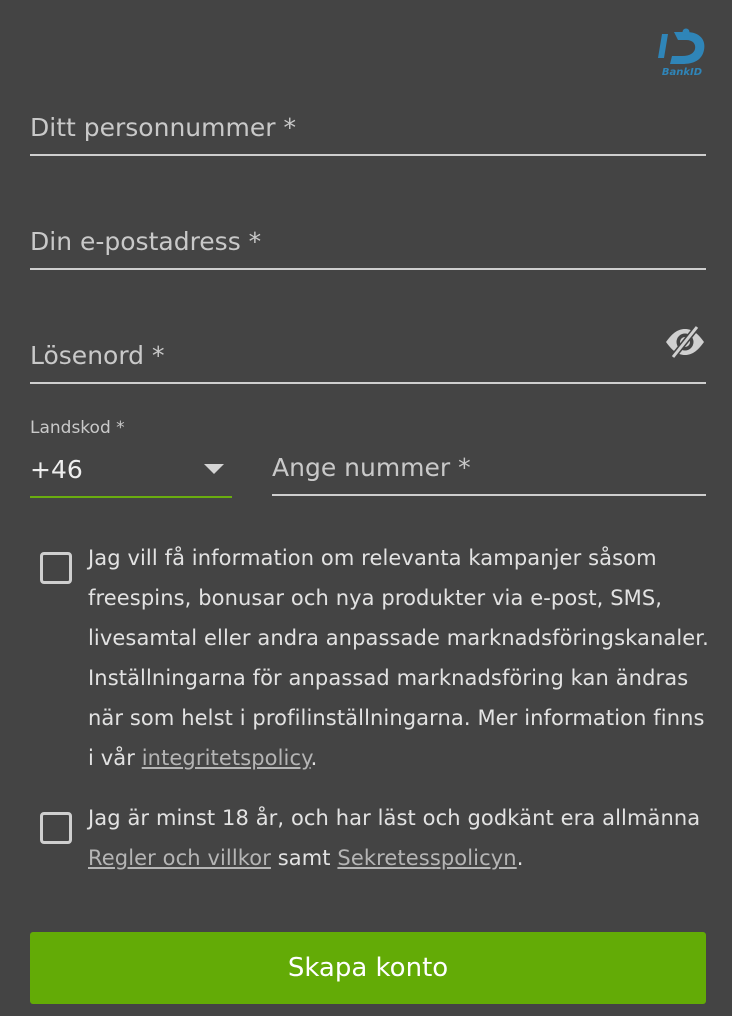 The image size is (732, 1016). What do you see at coordinates (368, 126) in the screenshot?
I see `personnummer-field: Ditt personnummer *` at bounding box center [368, 126].